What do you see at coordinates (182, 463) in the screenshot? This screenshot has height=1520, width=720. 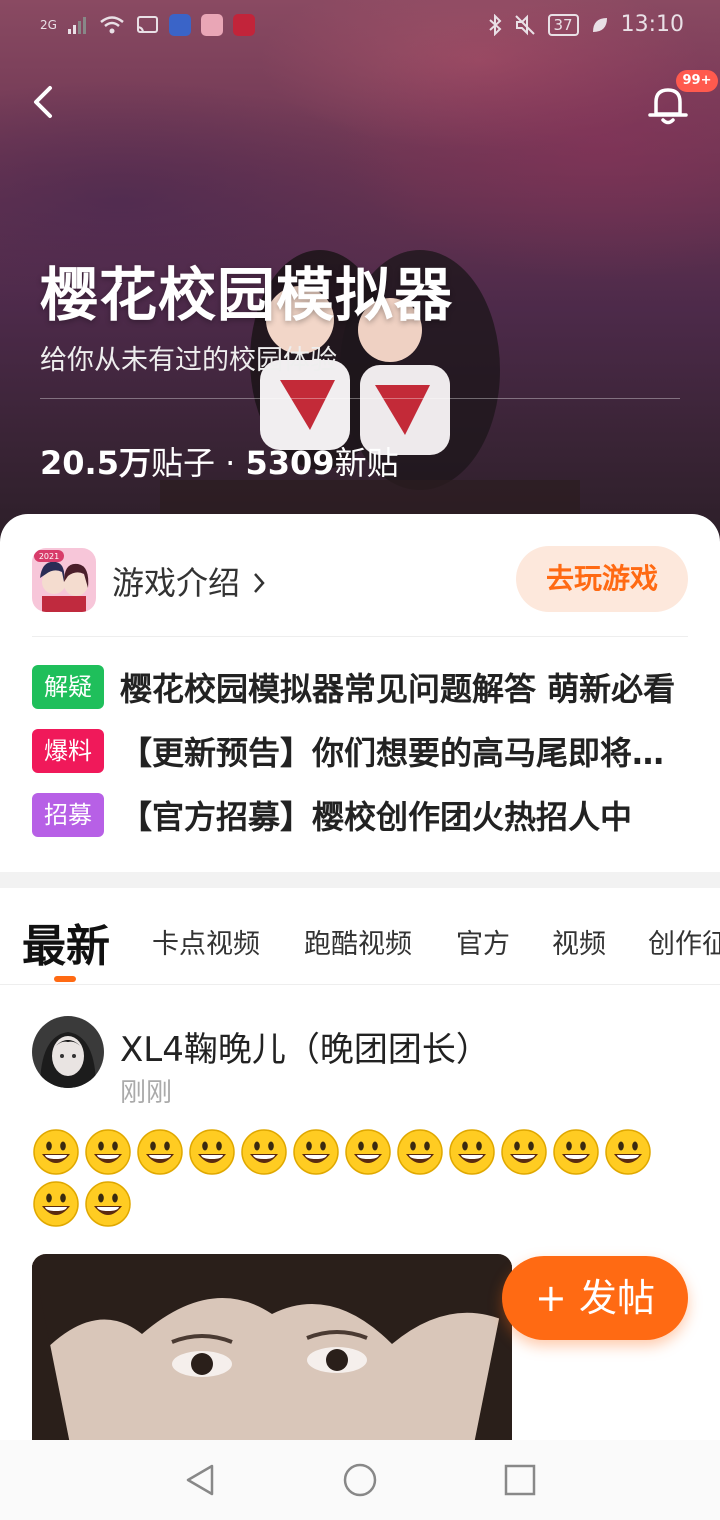 I see `posts-label: 贴子` at bounding box center [182, 463].